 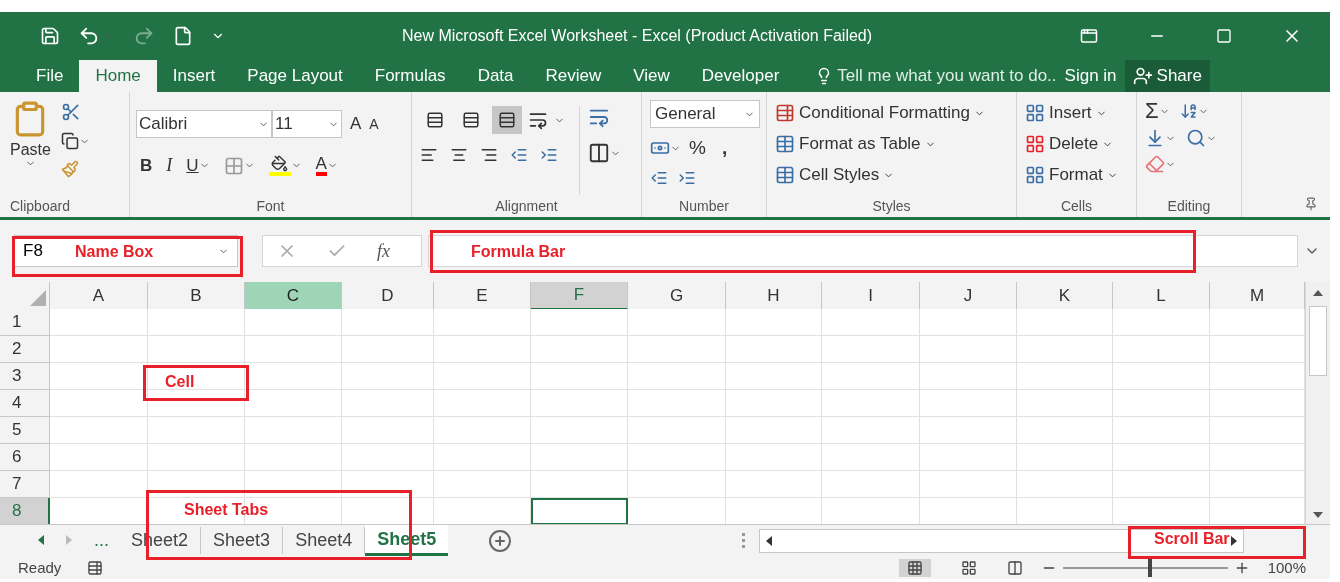 I want to click on ribbon-tab: Data, so click(x=495, y=76).